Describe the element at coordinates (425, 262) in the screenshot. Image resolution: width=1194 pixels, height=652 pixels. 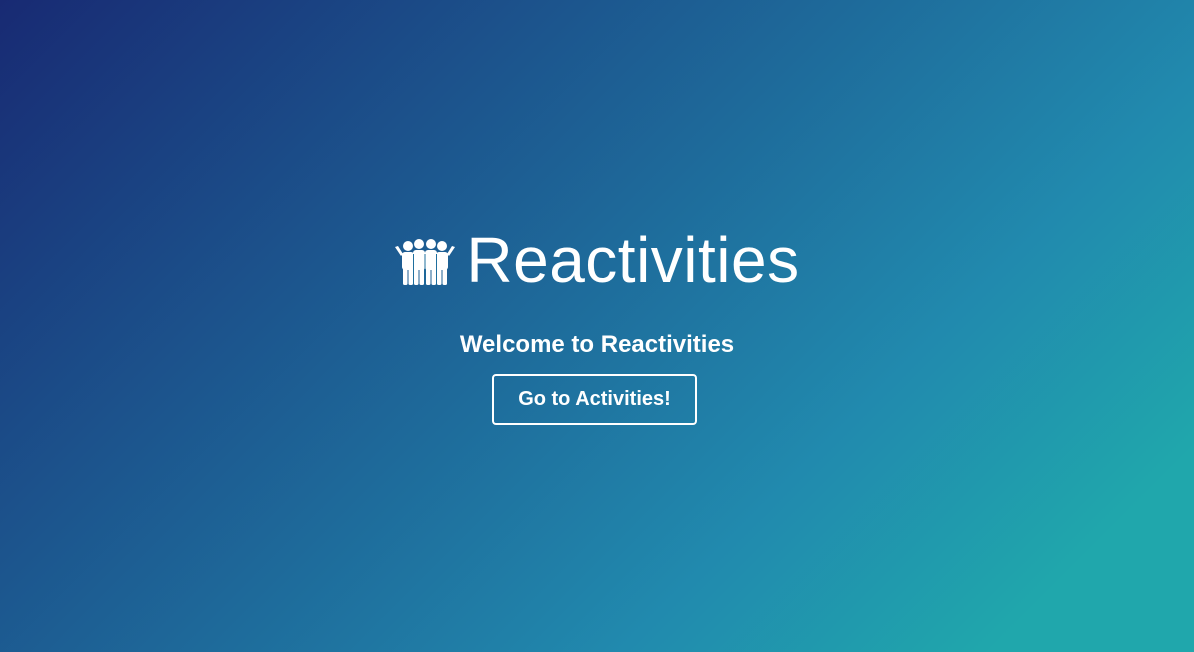
I see `users-group-icon` at that location.